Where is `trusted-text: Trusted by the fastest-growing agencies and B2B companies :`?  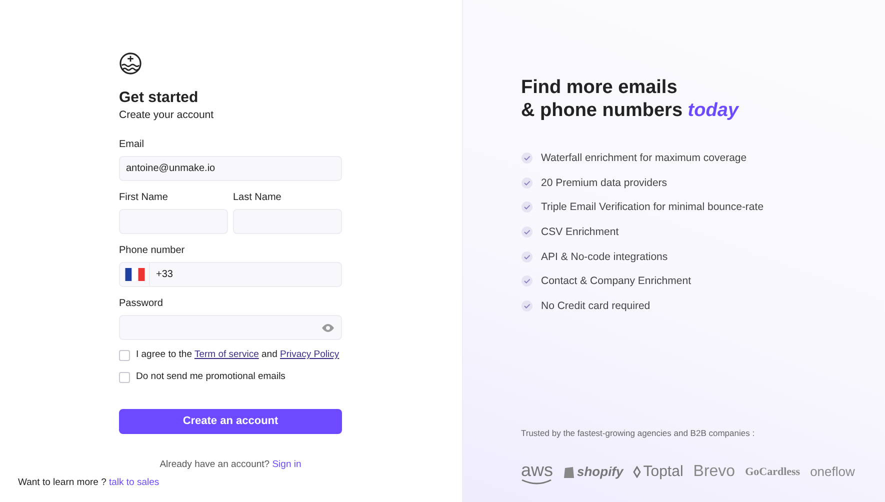 trusted-text: Trusted by the fastest-growing agencies and B2B companies : is located at coordinates (638, 433).